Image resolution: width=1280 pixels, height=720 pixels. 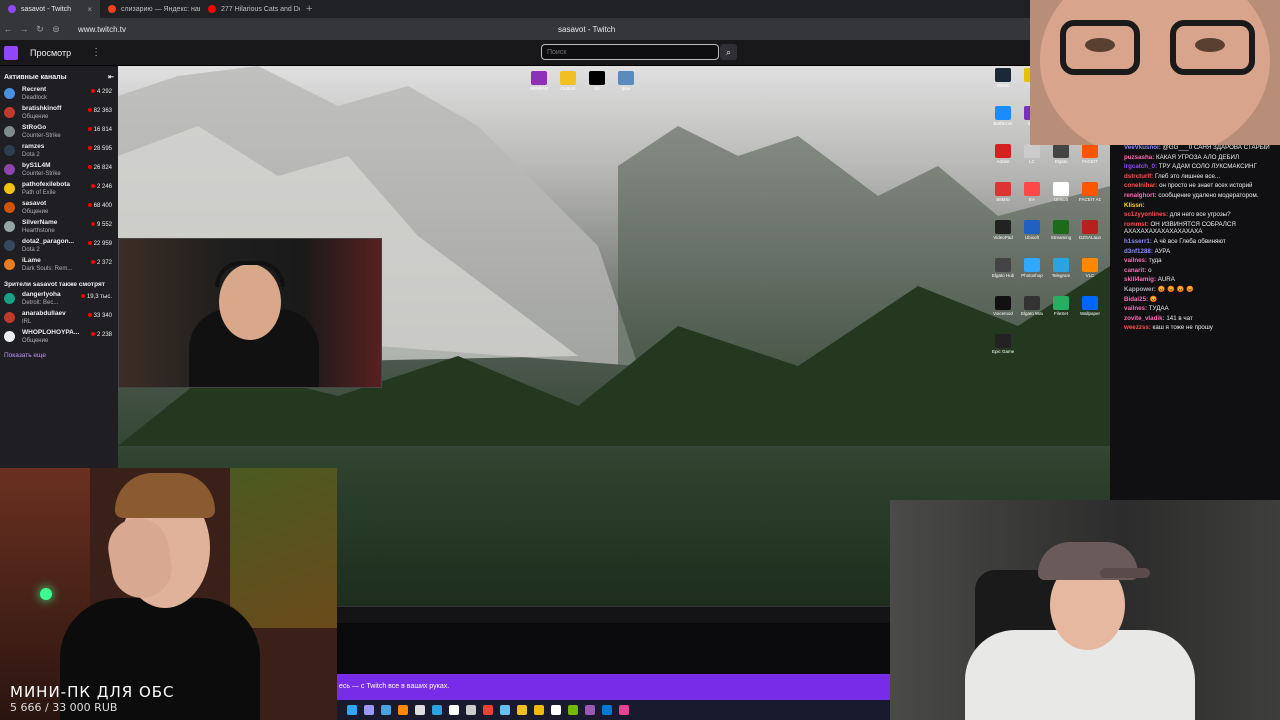 What do you see at coordinates (505, 710) in the screenshot?
I see `steam-icon` at bounding box center [505, 710].